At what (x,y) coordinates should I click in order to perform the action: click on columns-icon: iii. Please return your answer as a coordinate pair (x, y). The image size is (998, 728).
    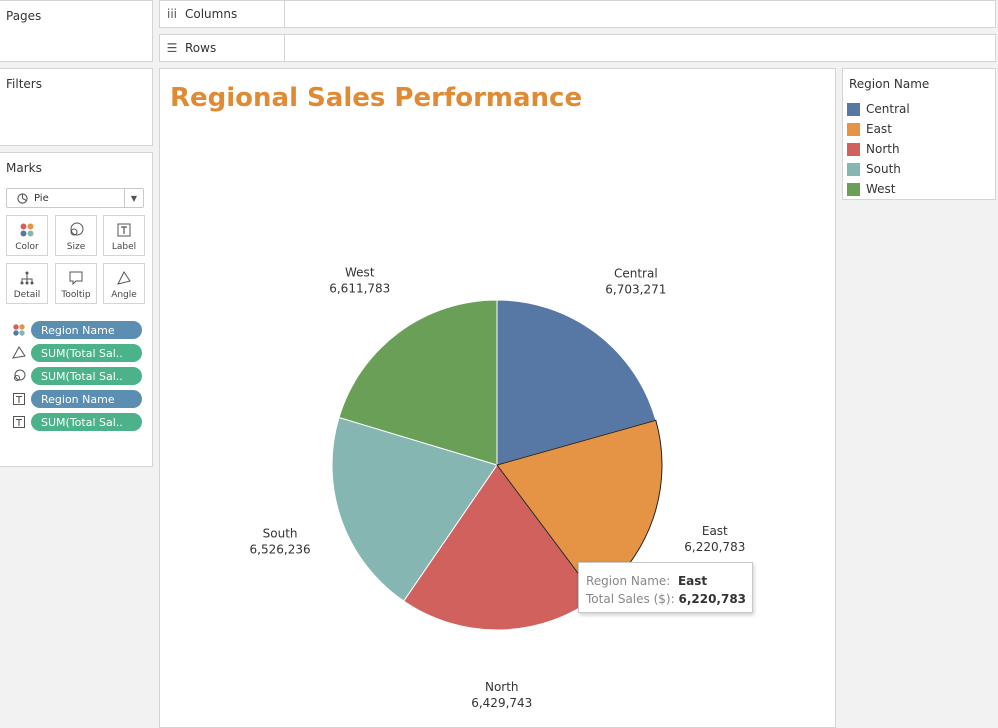
    Looking at the image, I should click on (171, 14).